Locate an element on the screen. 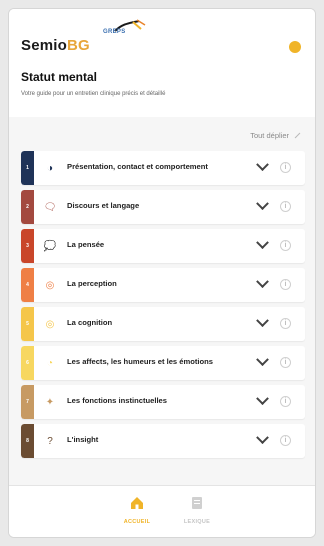  section-item: 5 ◎ La cognition i is located at coordinates (163, 324).